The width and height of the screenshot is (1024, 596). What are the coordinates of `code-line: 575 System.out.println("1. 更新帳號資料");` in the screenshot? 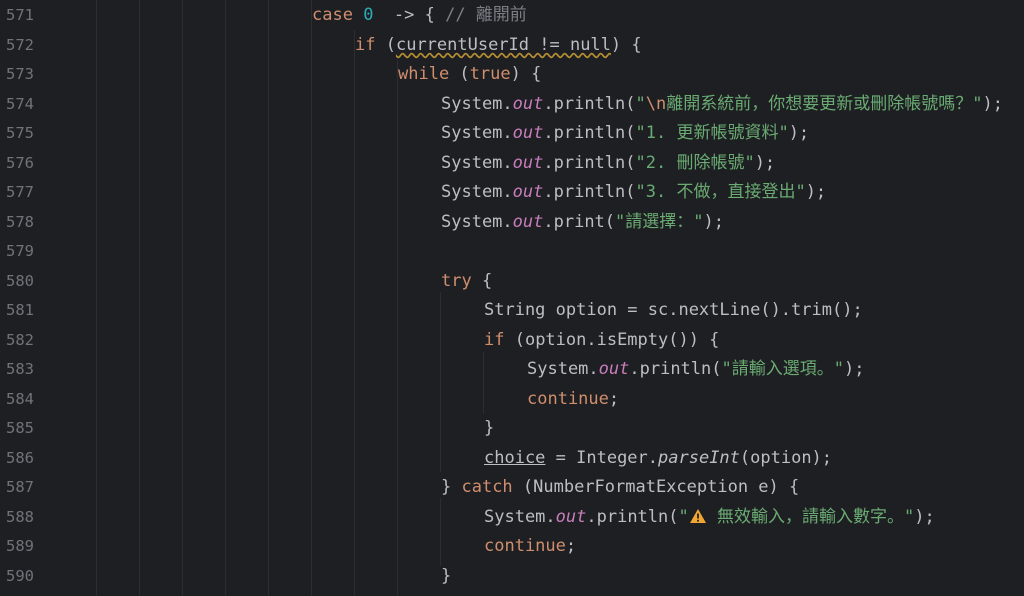 It's located at (512, 134).